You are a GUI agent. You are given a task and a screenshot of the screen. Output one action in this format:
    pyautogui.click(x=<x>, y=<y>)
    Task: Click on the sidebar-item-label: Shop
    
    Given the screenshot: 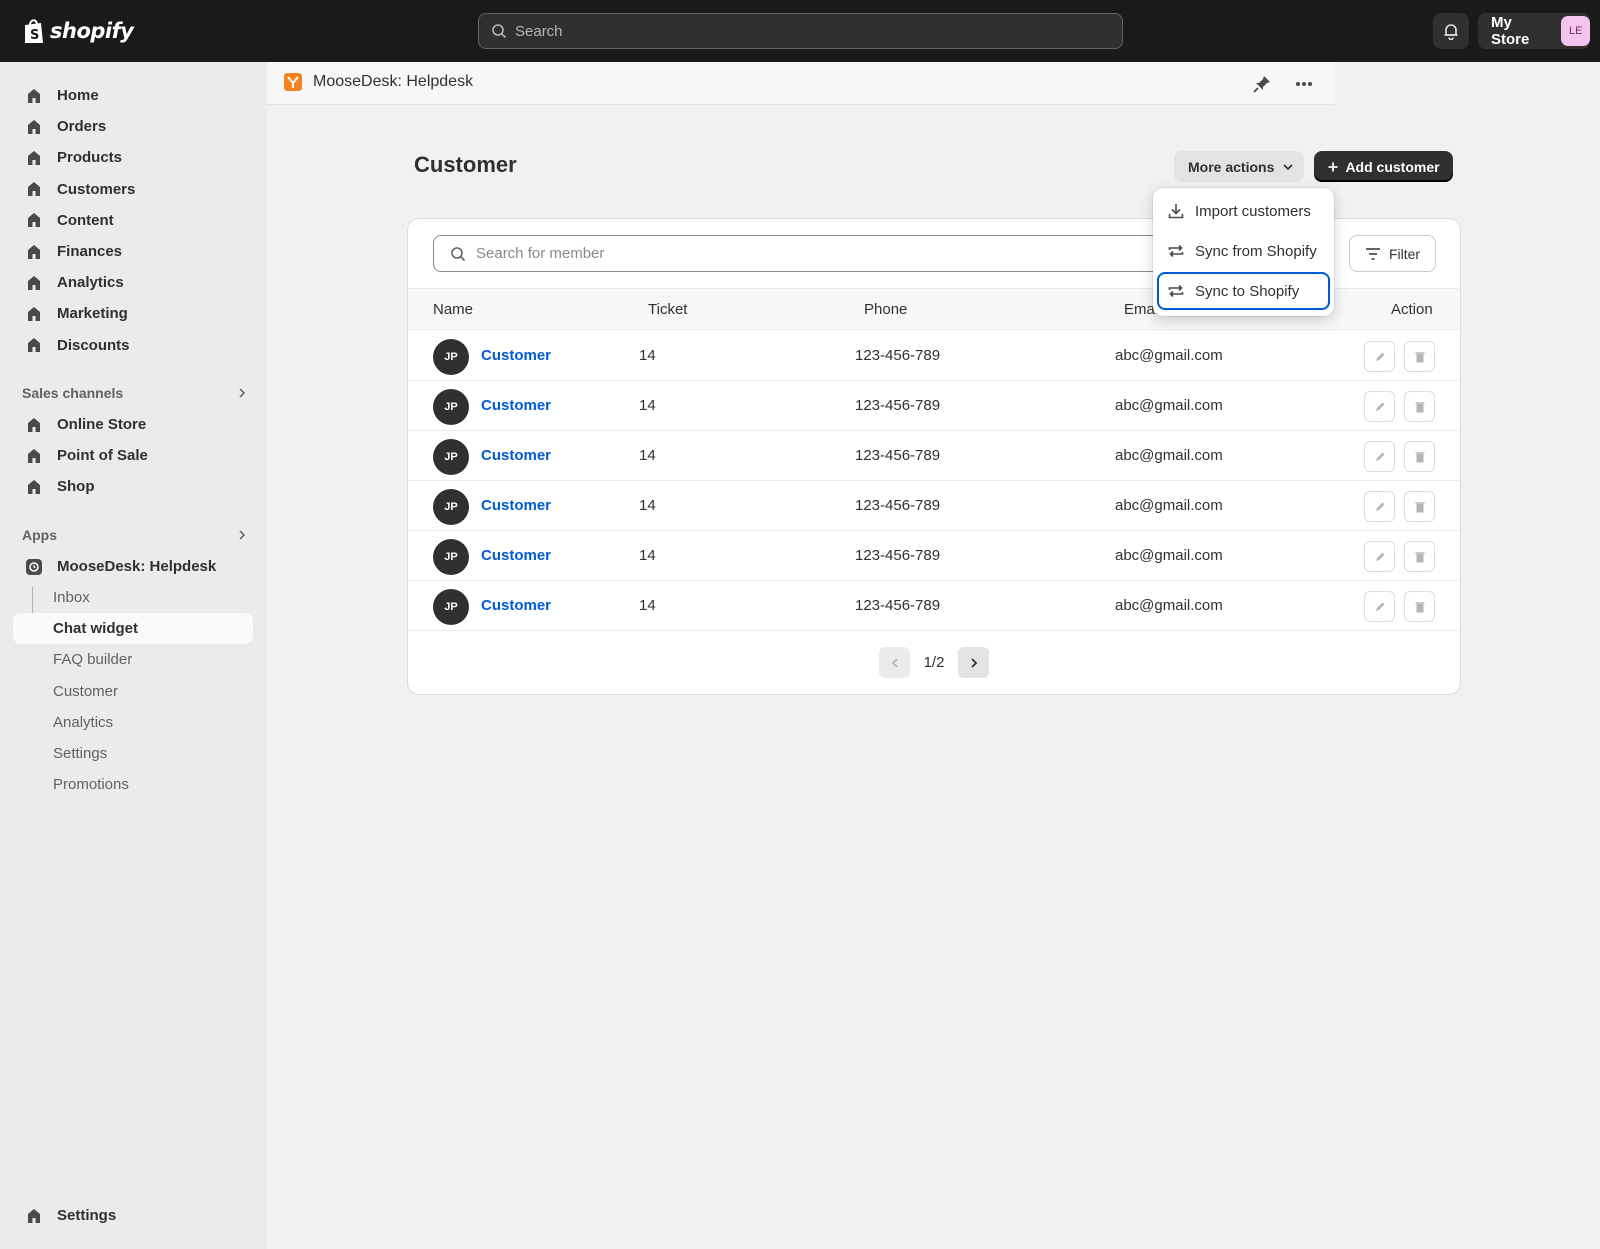 What is the action you would take?
    pyautogui.click(x=76, y=487)
    